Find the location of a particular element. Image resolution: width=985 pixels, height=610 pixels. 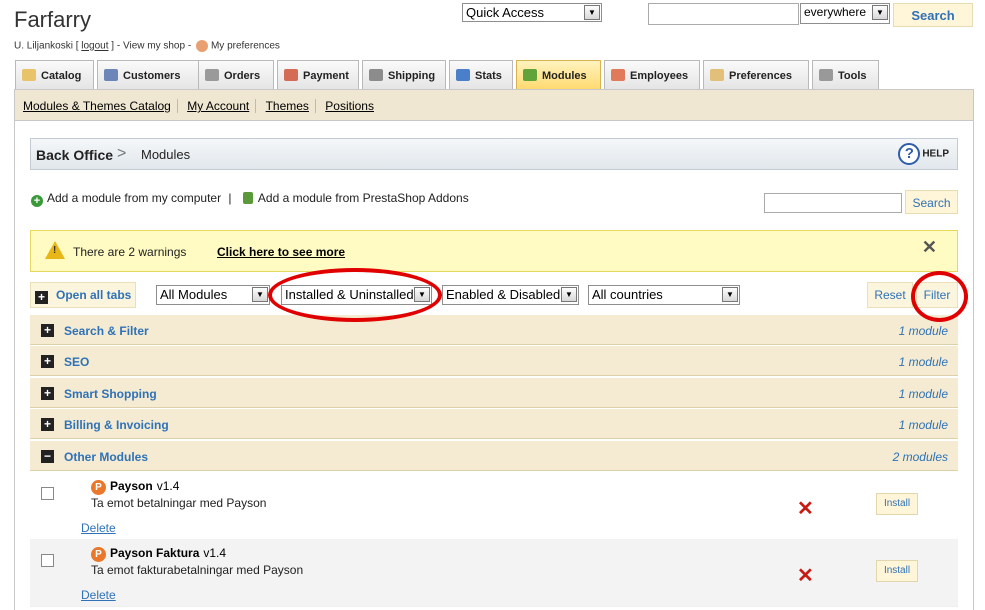

addons-icon is located at coordinates (247, 198).